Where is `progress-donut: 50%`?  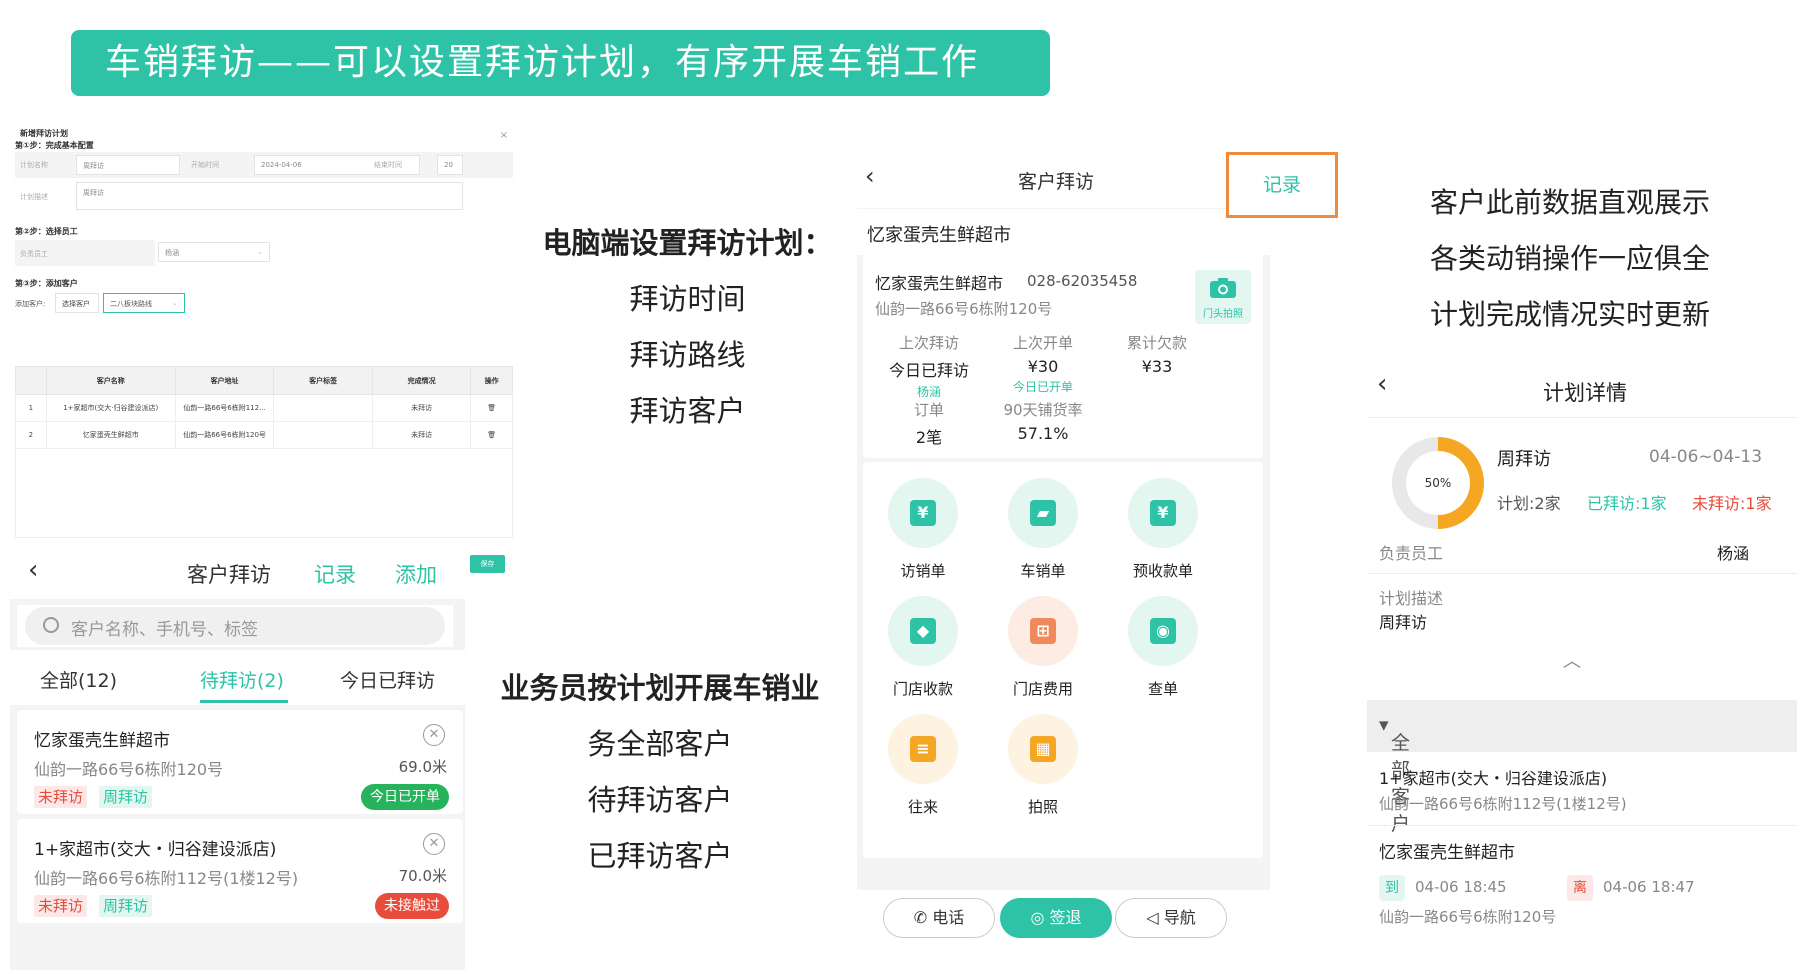 progress-donut: 50% is located at coordinates (1438, 483).